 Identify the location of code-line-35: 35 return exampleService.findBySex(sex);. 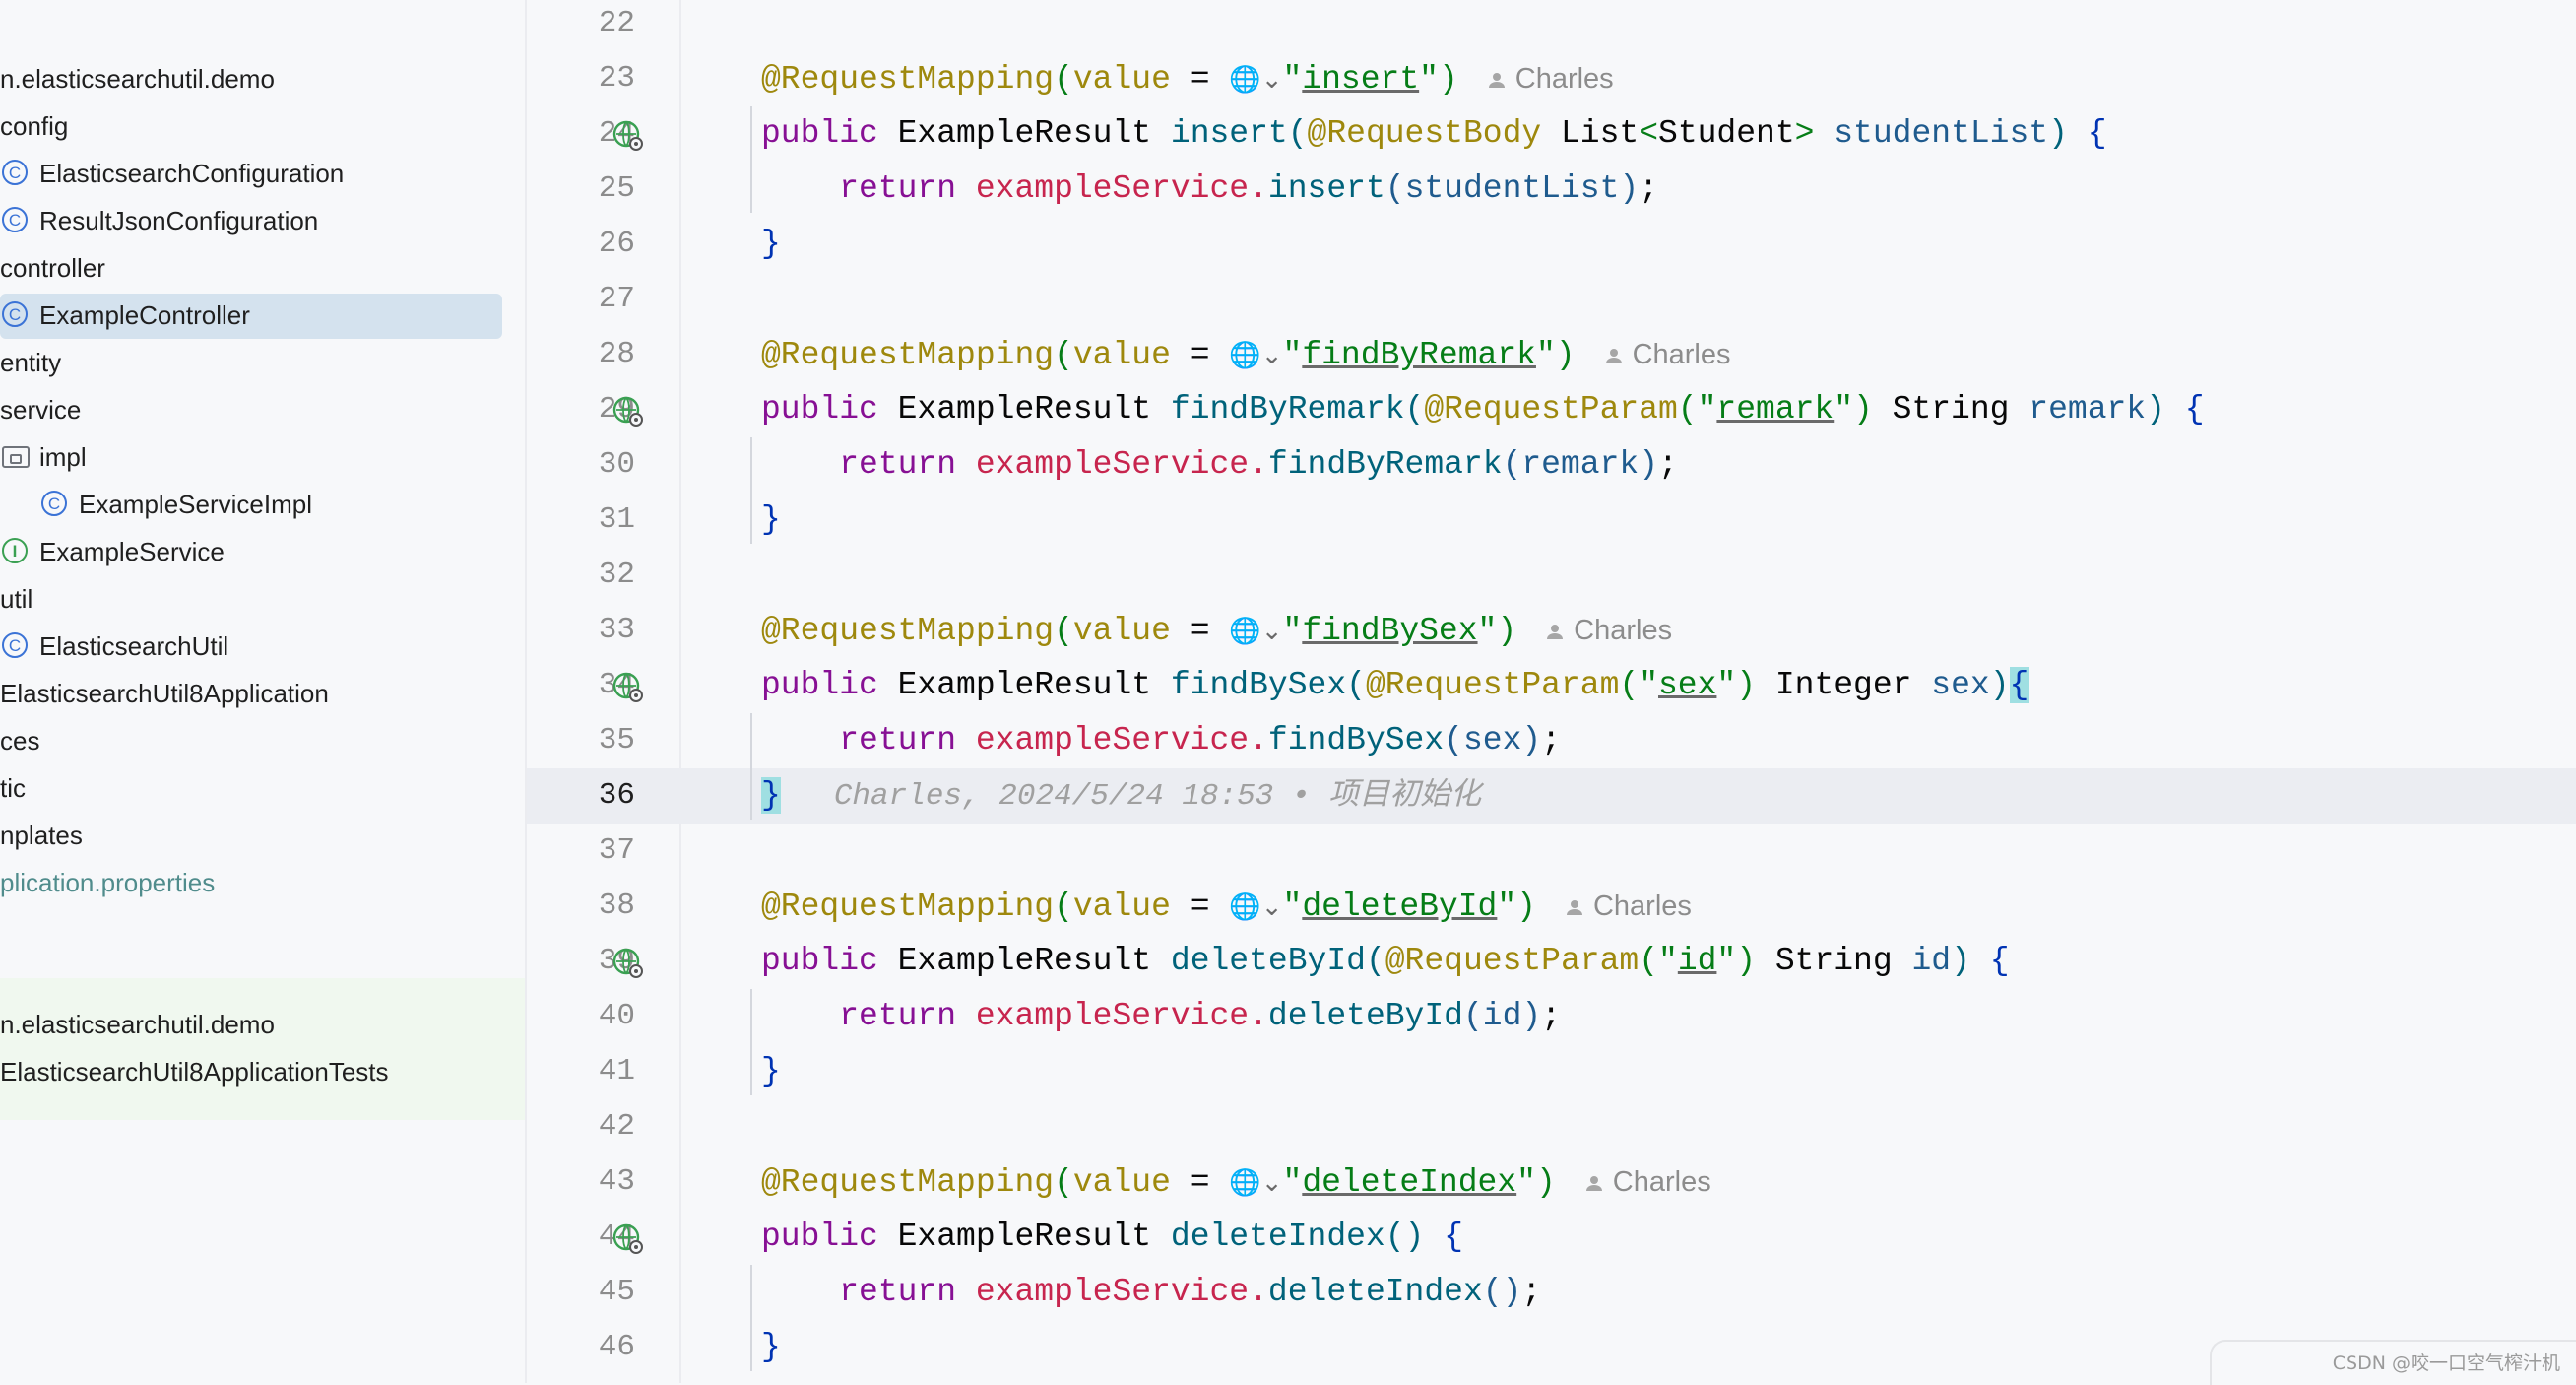
(1551, 740).